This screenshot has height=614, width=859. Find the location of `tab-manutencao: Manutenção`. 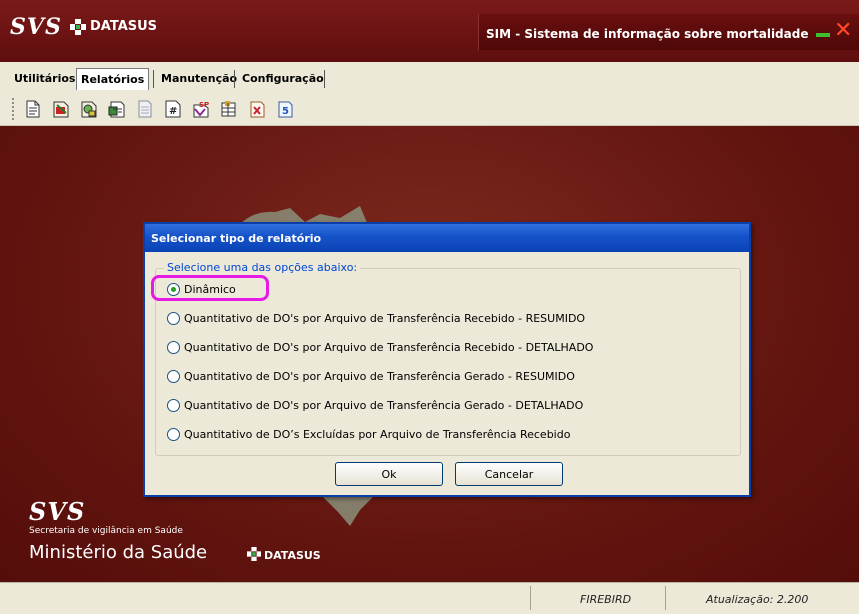

tab-manutencao: Manutenção is located at coordinates (199, 79).